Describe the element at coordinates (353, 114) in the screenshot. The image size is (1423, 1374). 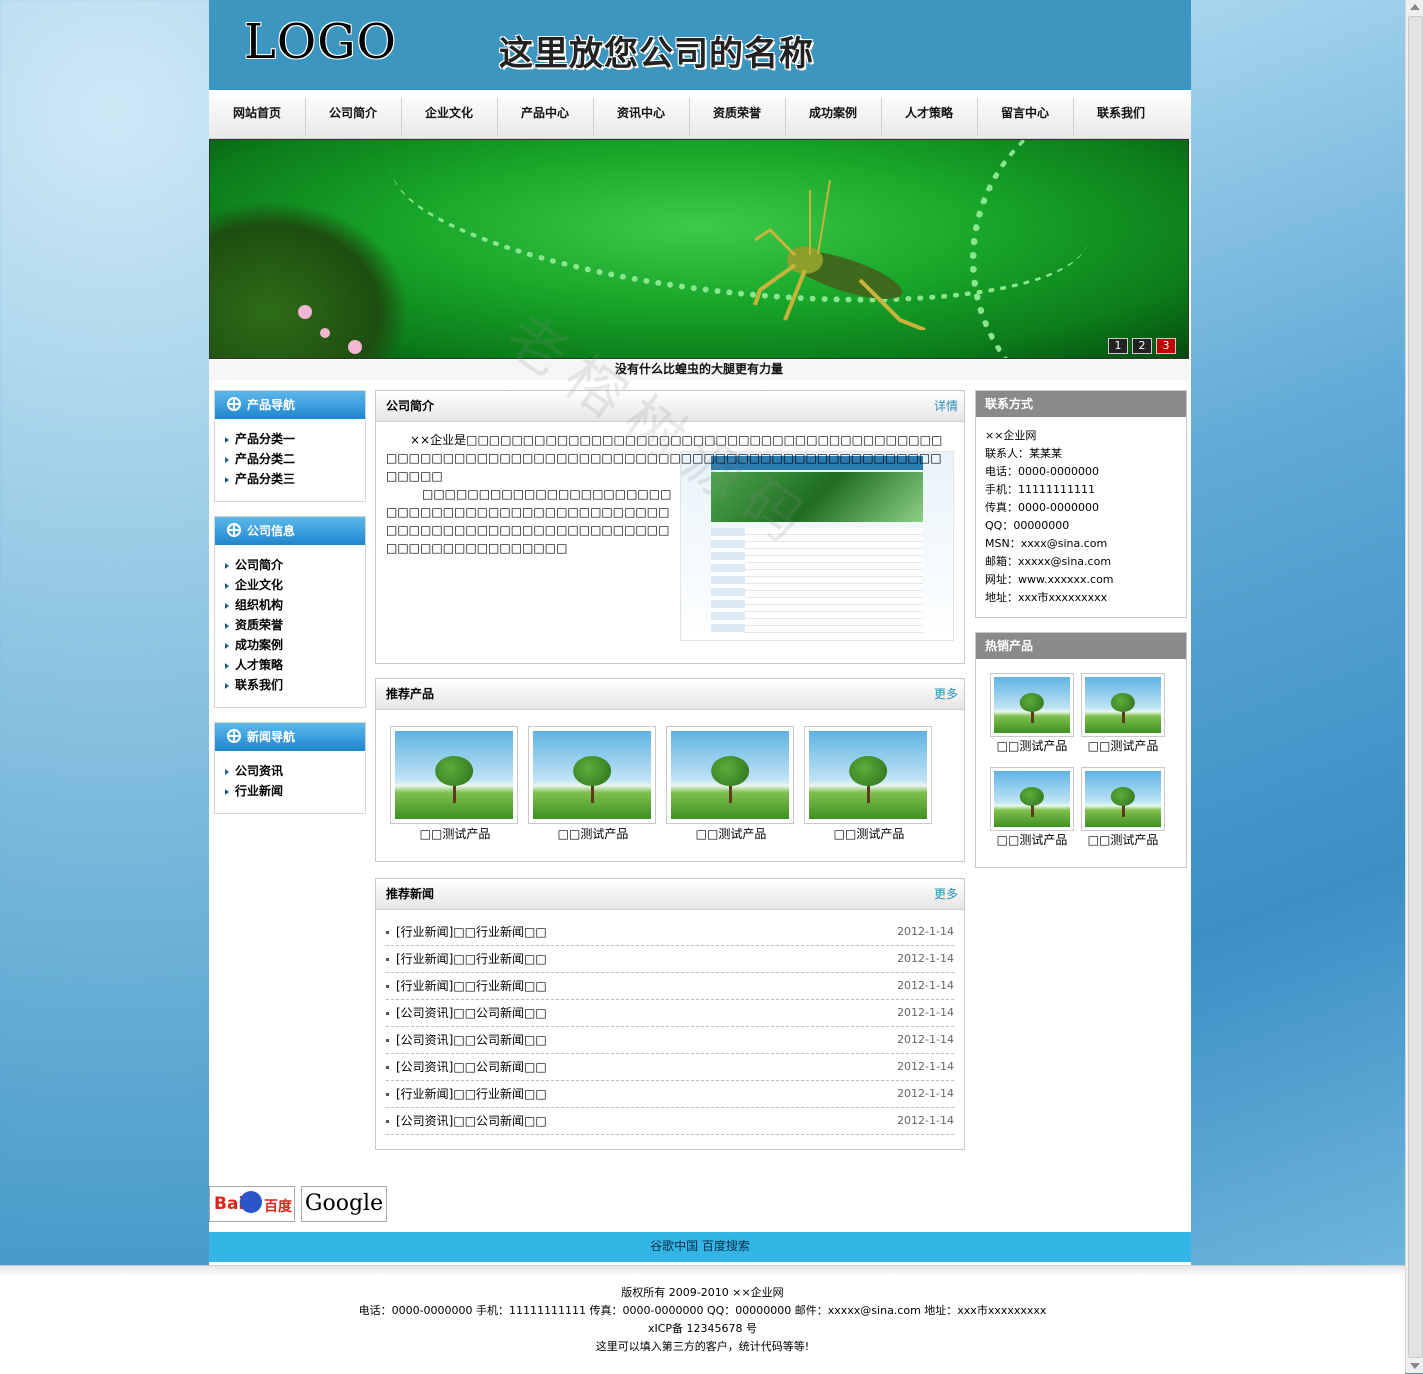
I see `nav-item-about: 公司简介` at that location.